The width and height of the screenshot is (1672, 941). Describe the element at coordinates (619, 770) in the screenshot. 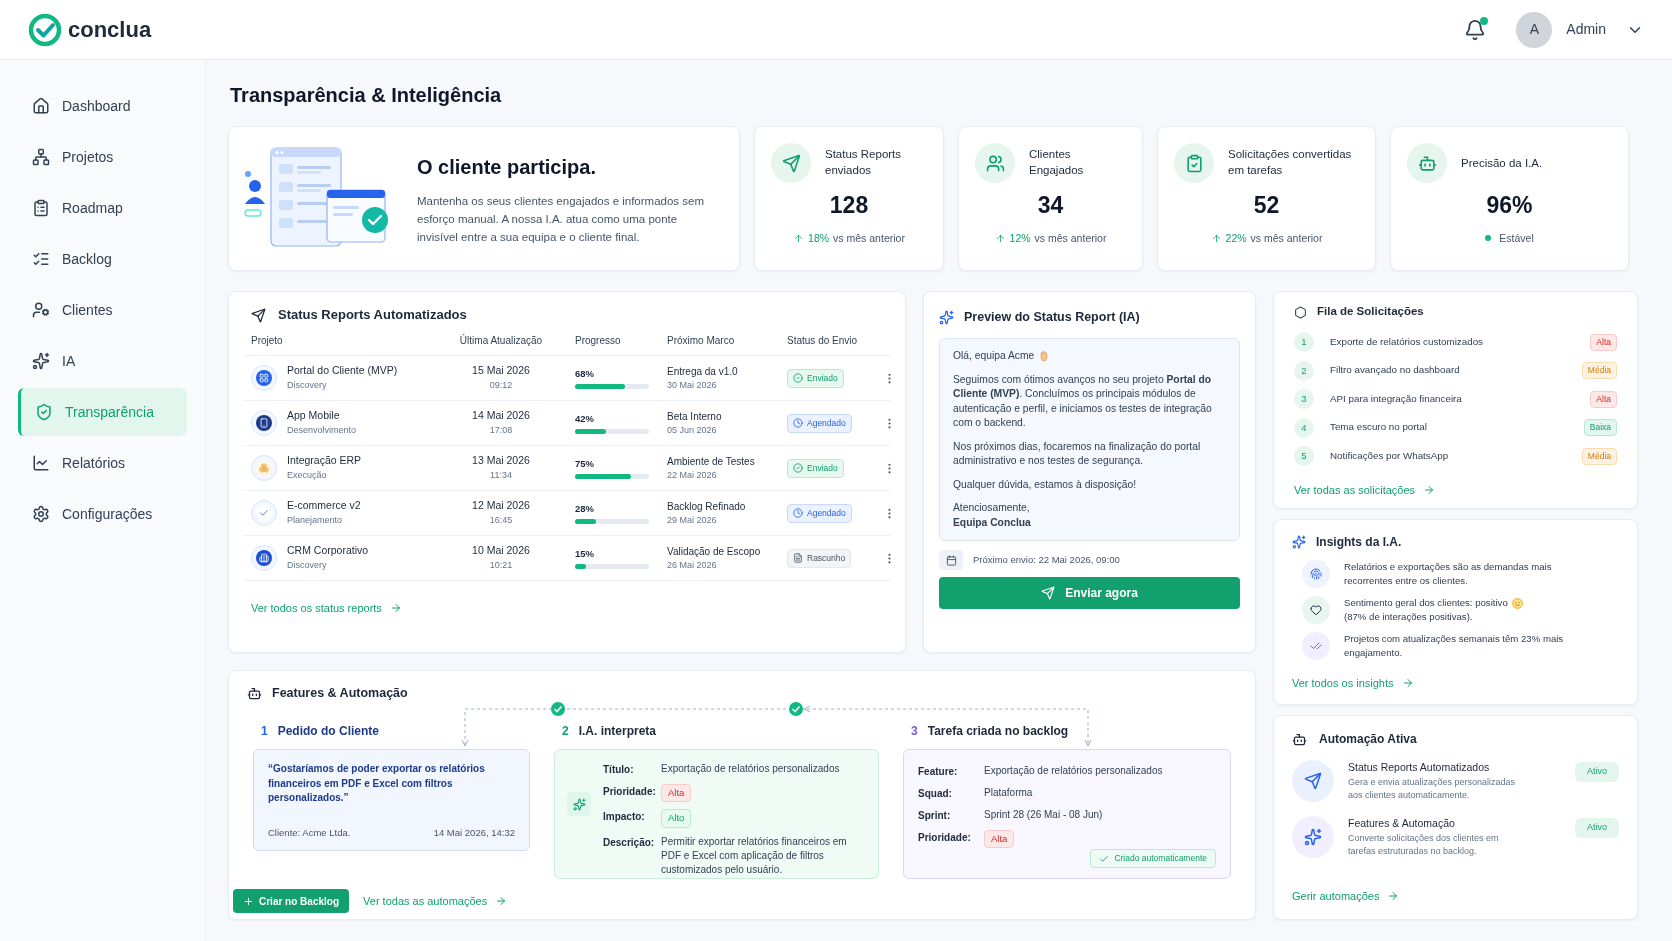

I see `field-label: Título:` at that location.